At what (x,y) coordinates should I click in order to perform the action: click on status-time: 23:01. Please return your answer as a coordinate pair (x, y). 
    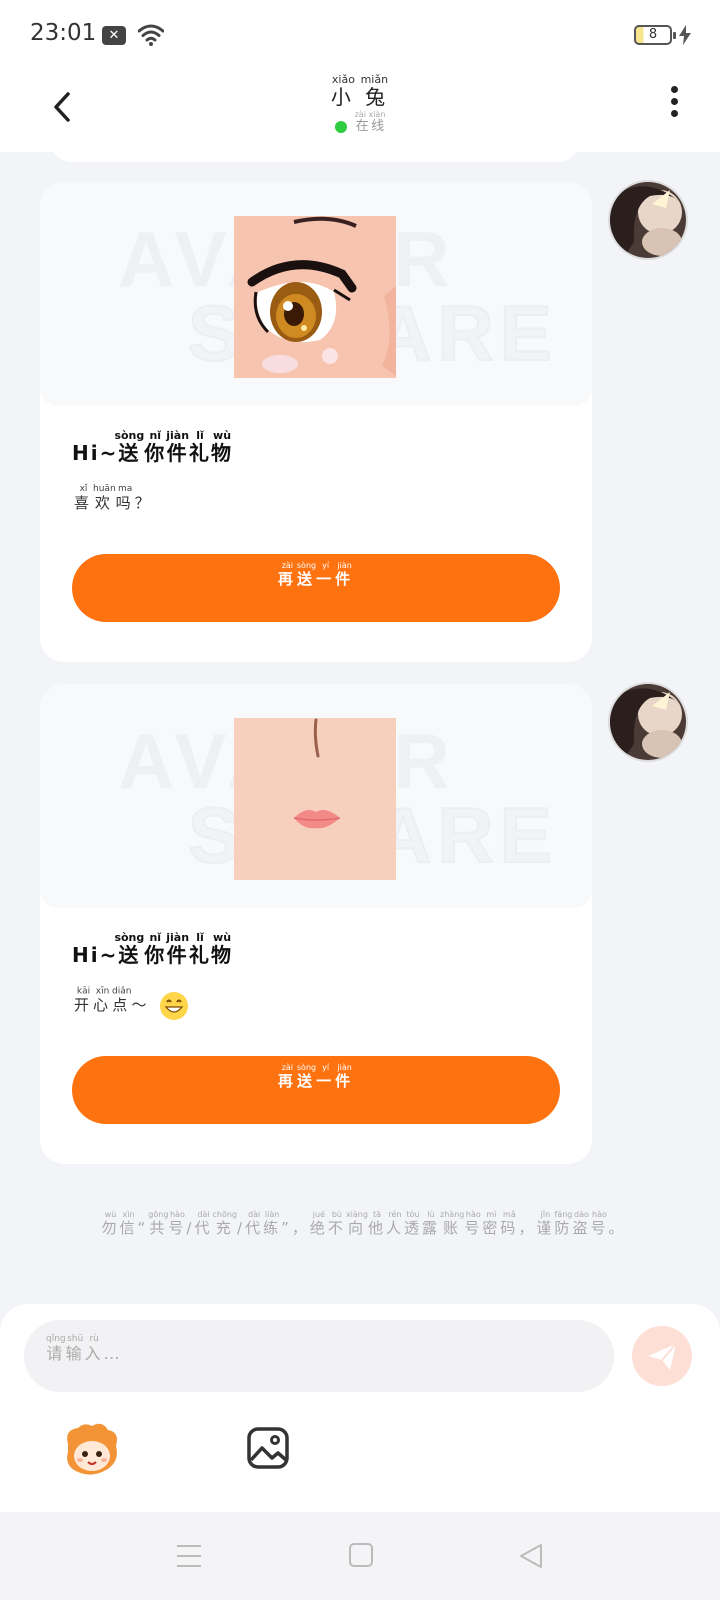
    Looking at the image, I should click on (63, 33).